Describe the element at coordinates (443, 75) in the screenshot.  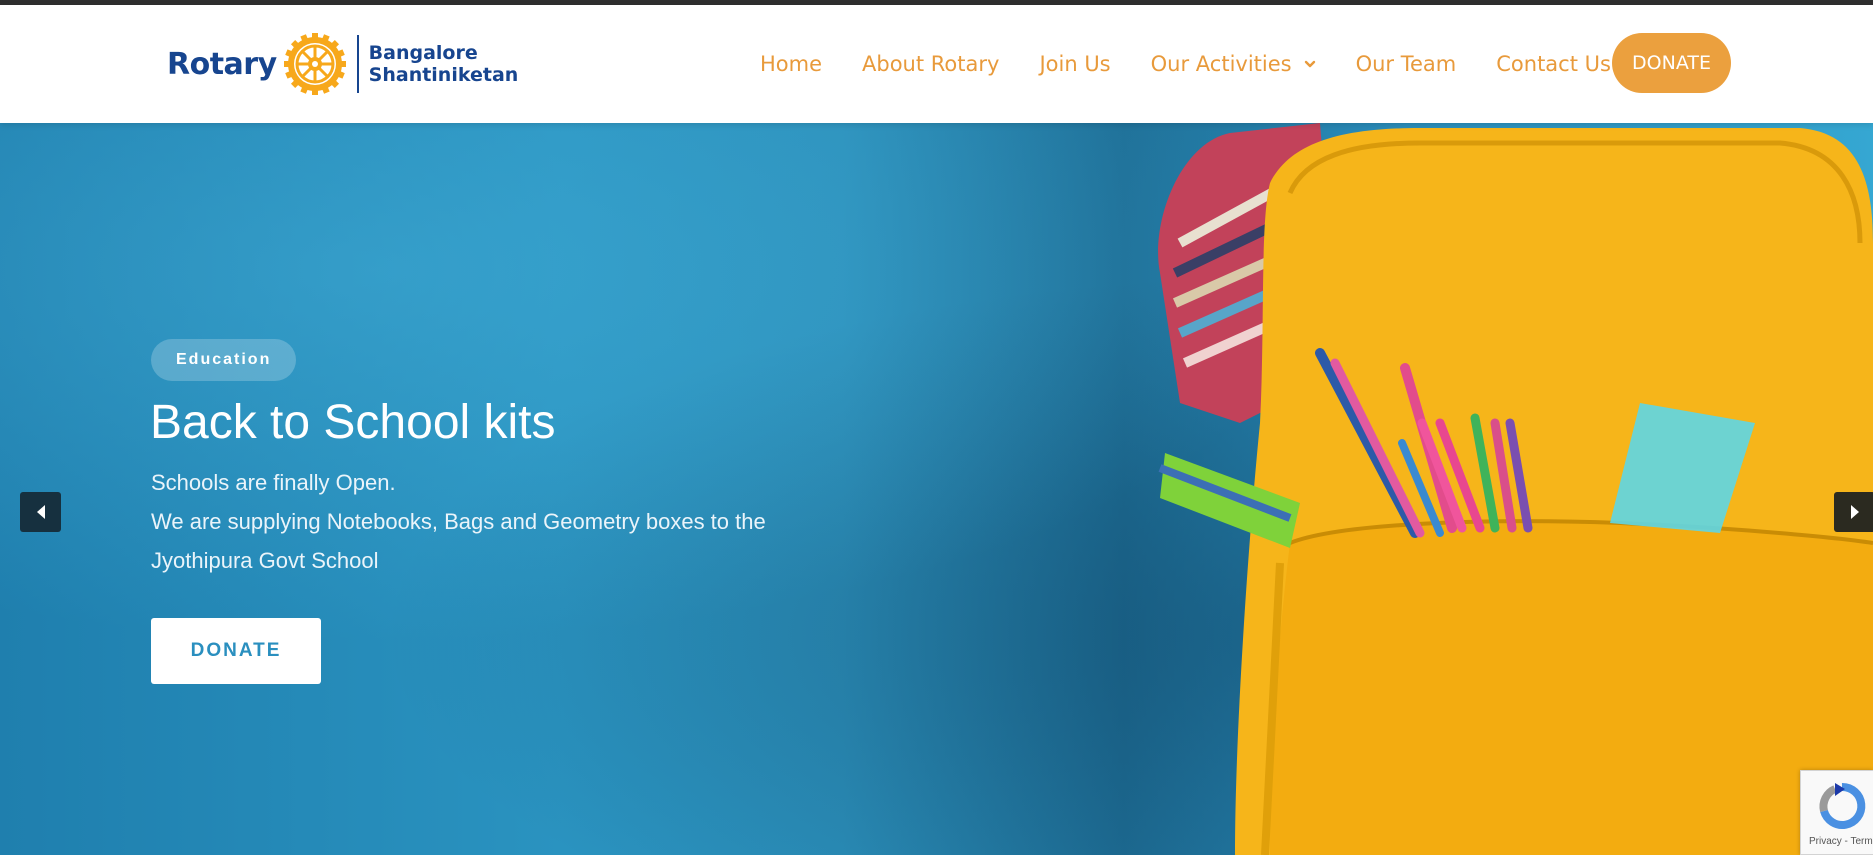
I see `club-name-line2: Shantiniketan` at that location.